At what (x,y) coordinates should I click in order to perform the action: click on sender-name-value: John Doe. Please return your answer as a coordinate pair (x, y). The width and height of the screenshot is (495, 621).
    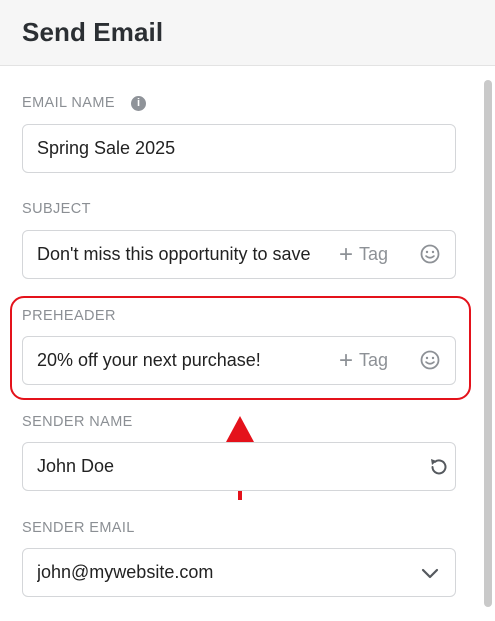
    Looking at the image, I should click on (76, 466).